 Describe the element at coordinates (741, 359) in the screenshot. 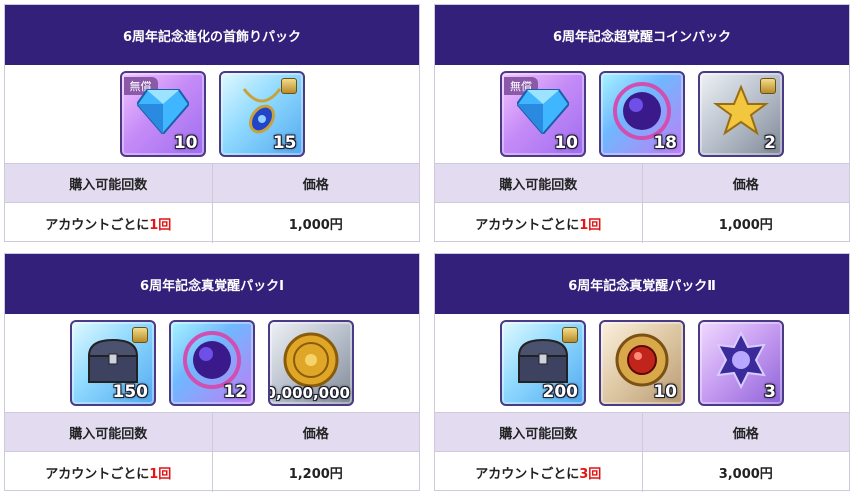

I see `crystal-icon` at that location.